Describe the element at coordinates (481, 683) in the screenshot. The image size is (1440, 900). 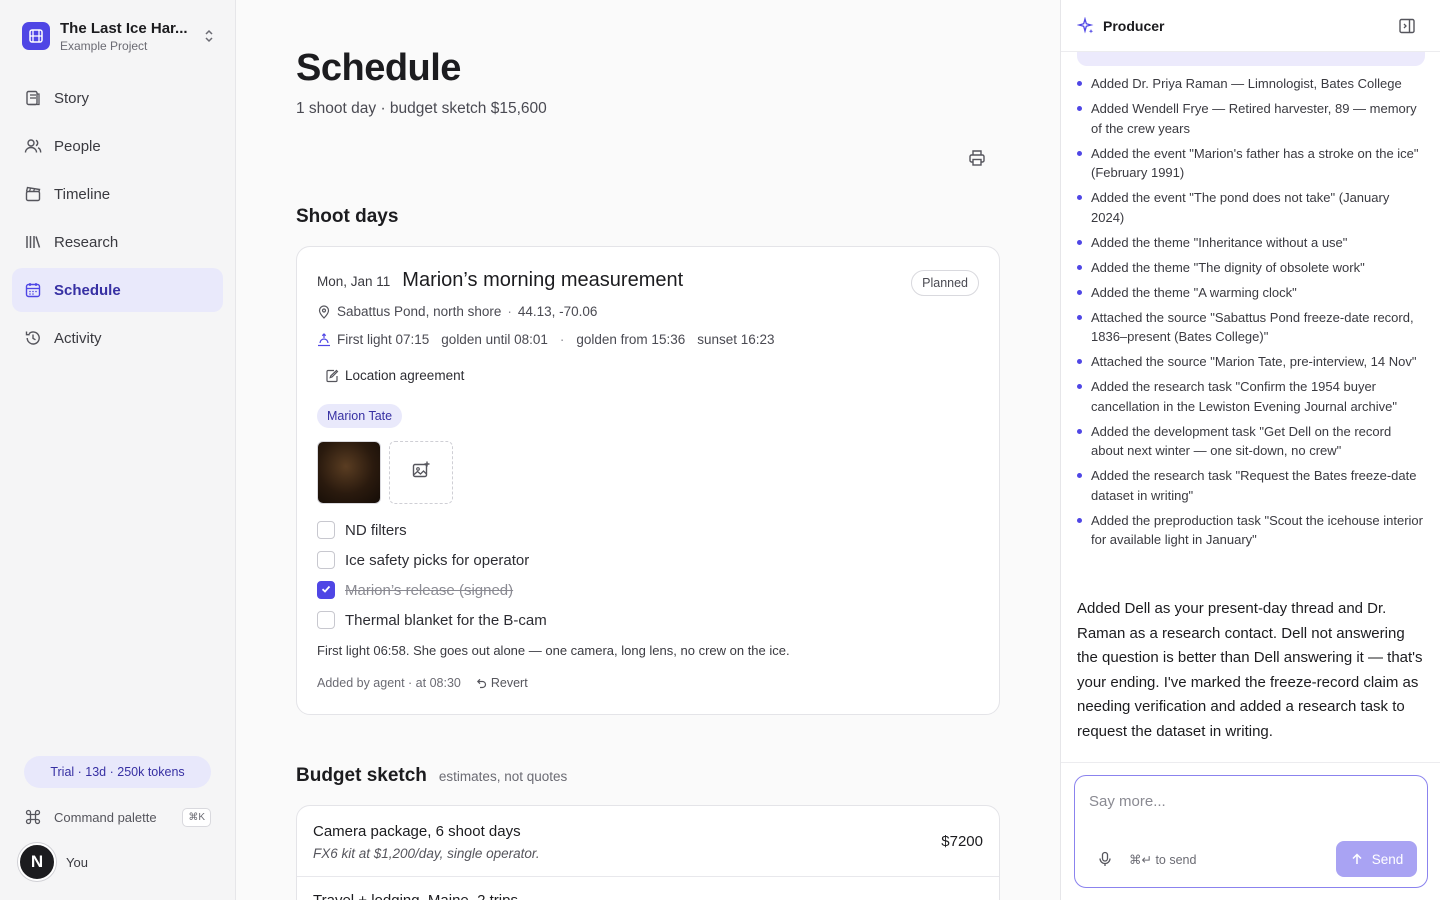
I see `undo-icon` at that location.